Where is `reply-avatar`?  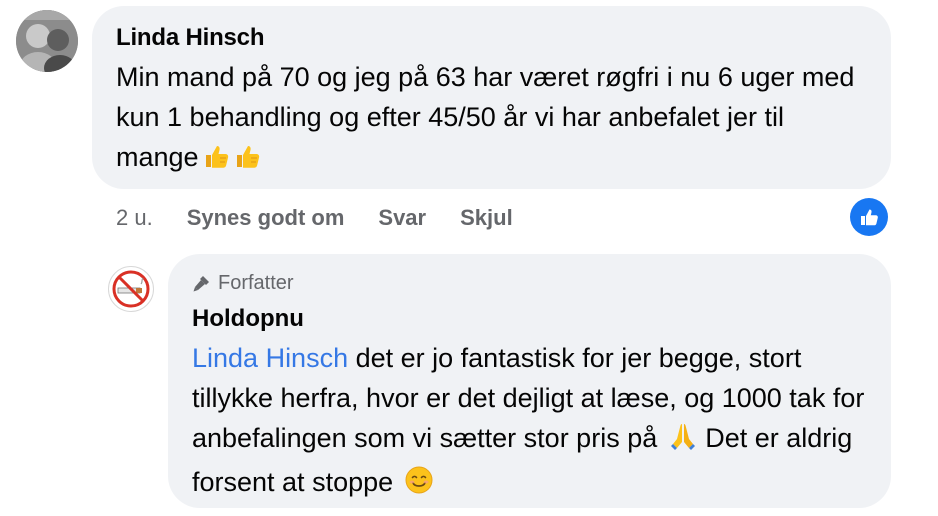
reply-avatar is located at coordinates (131, 289).